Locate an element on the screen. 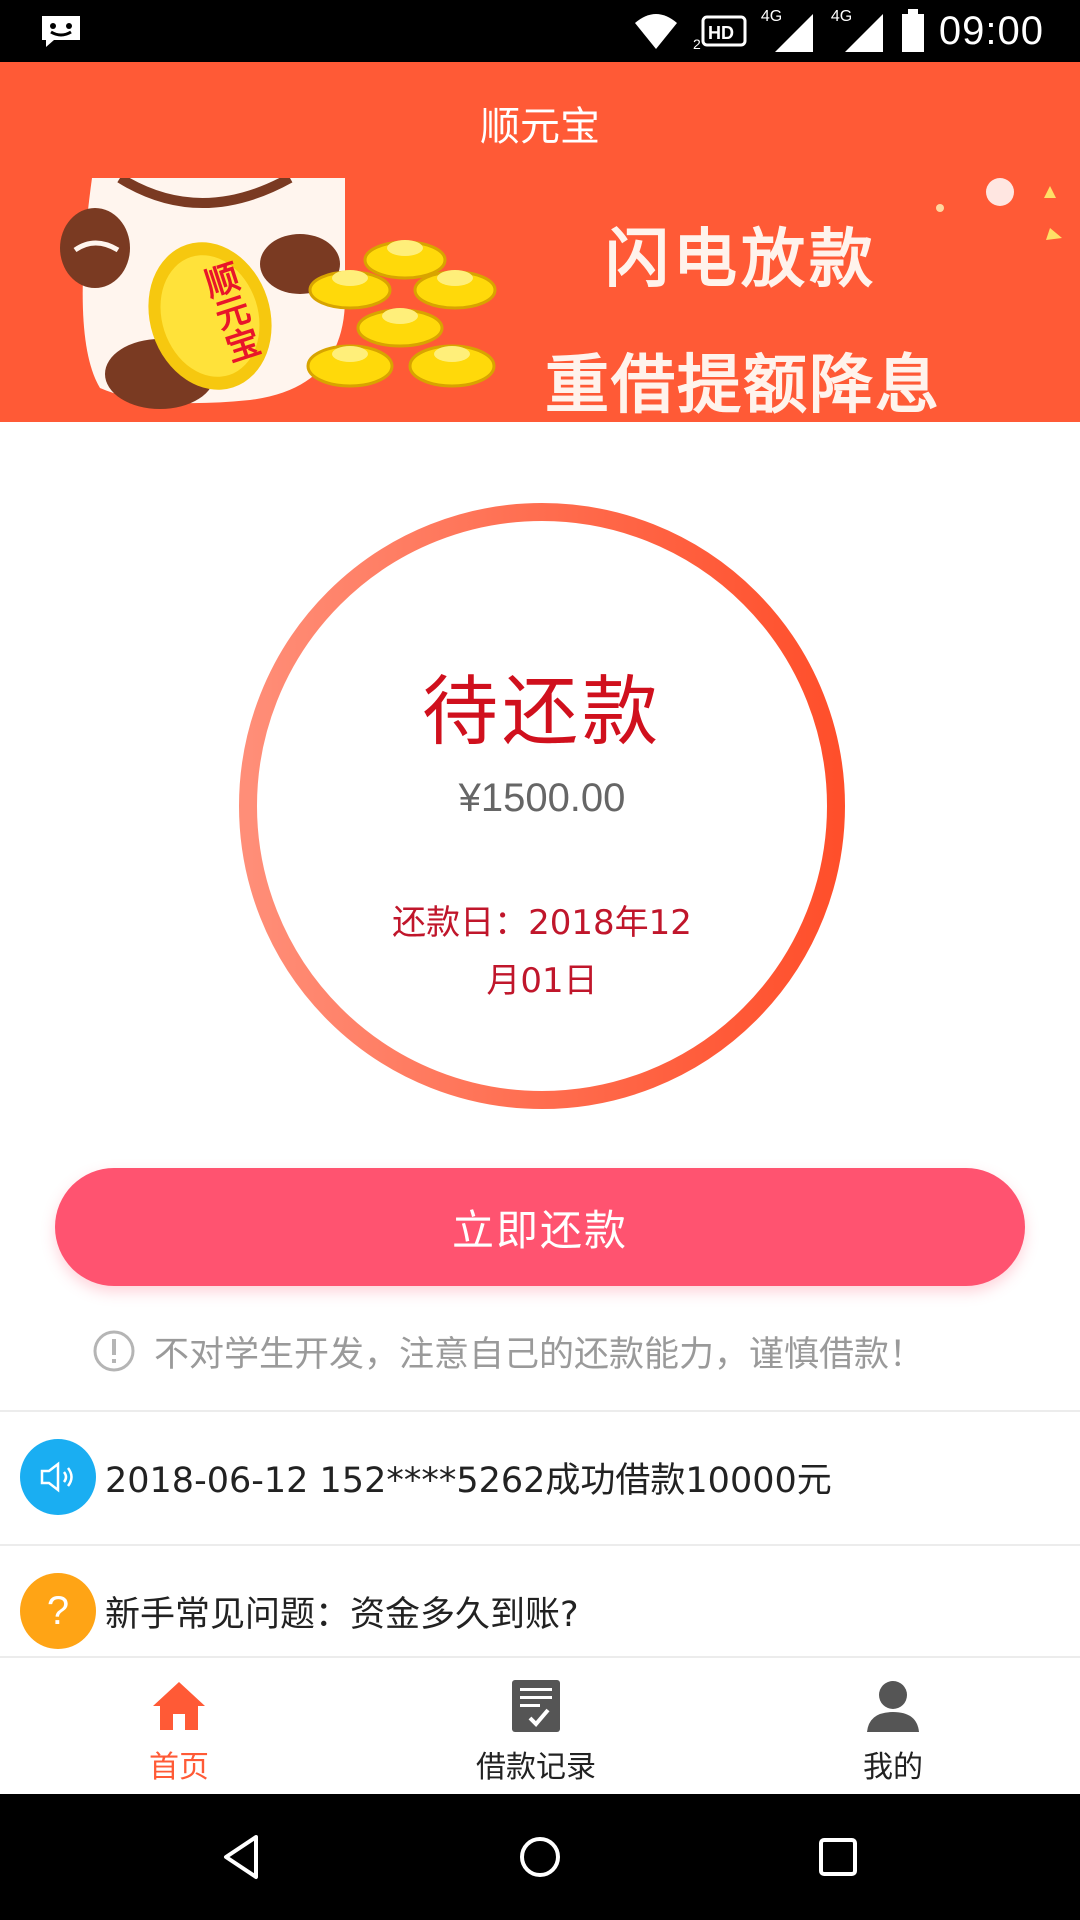  tab-label: 我的 is located at coordinates (893, 1767).